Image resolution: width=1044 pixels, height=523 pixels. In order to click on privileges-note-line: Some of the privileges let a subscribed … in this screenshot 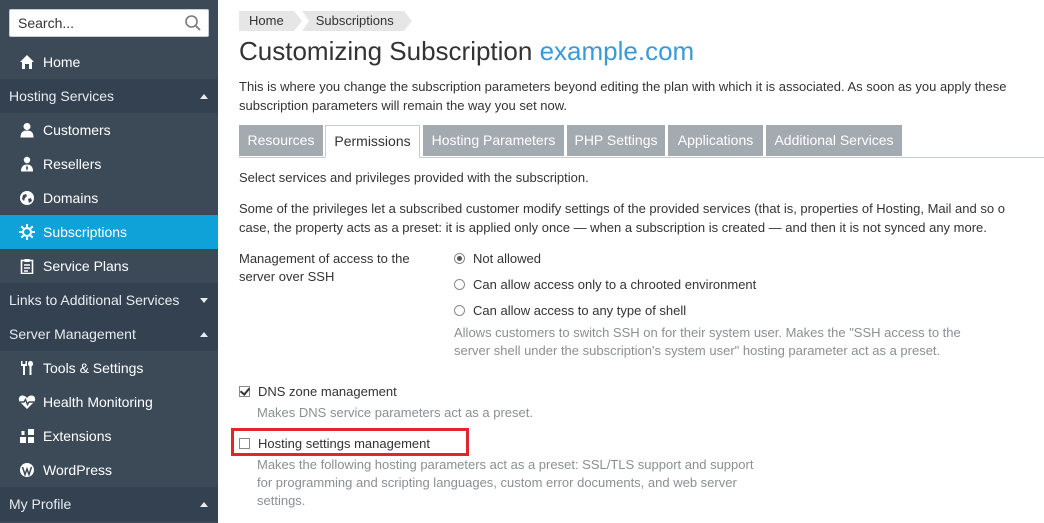, I will do `click(622, 208)`.